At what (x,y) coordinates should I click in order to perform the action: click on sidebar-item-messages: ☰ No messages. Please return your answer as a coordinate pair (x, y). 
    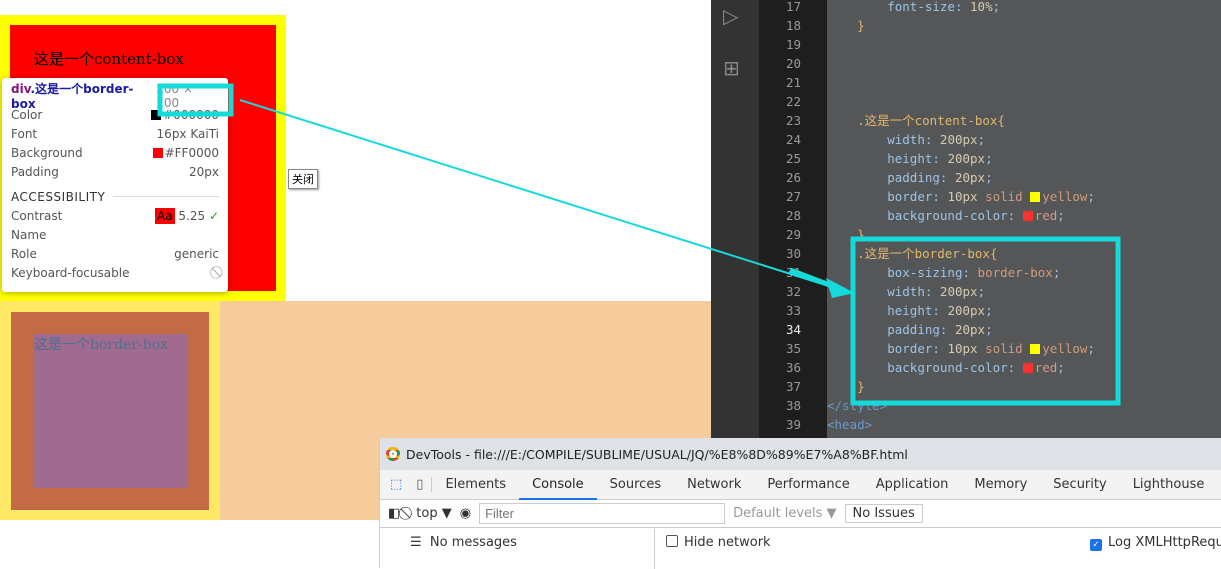
    Looking at the image, I should click on (517, 539).